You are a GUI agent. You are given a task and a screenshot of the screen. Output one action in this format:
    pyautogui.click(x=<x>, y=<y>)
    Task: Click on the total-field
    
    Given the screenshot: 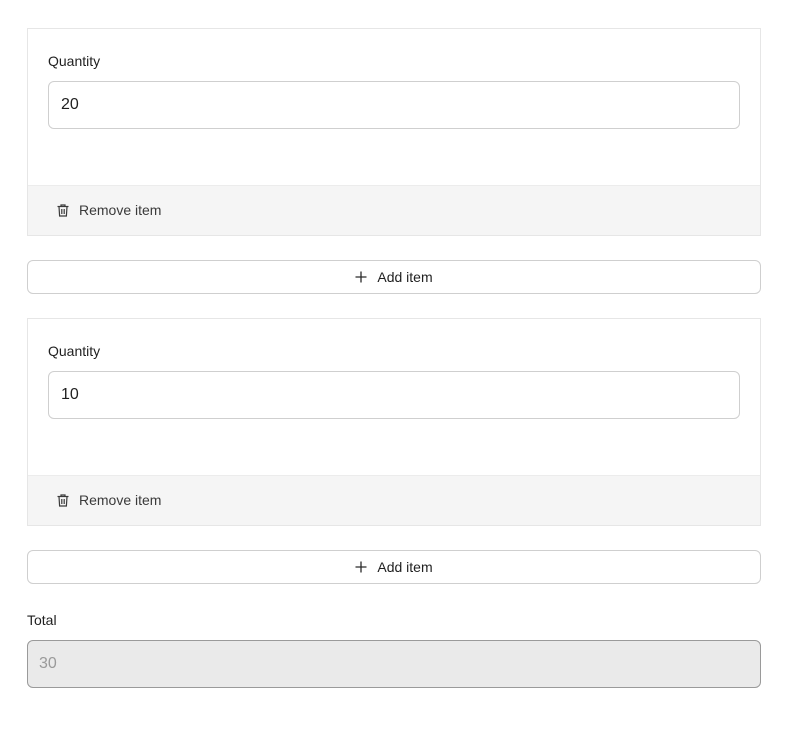 What is the action you would take?
    pyautogui.click(x=394, y=664)
    